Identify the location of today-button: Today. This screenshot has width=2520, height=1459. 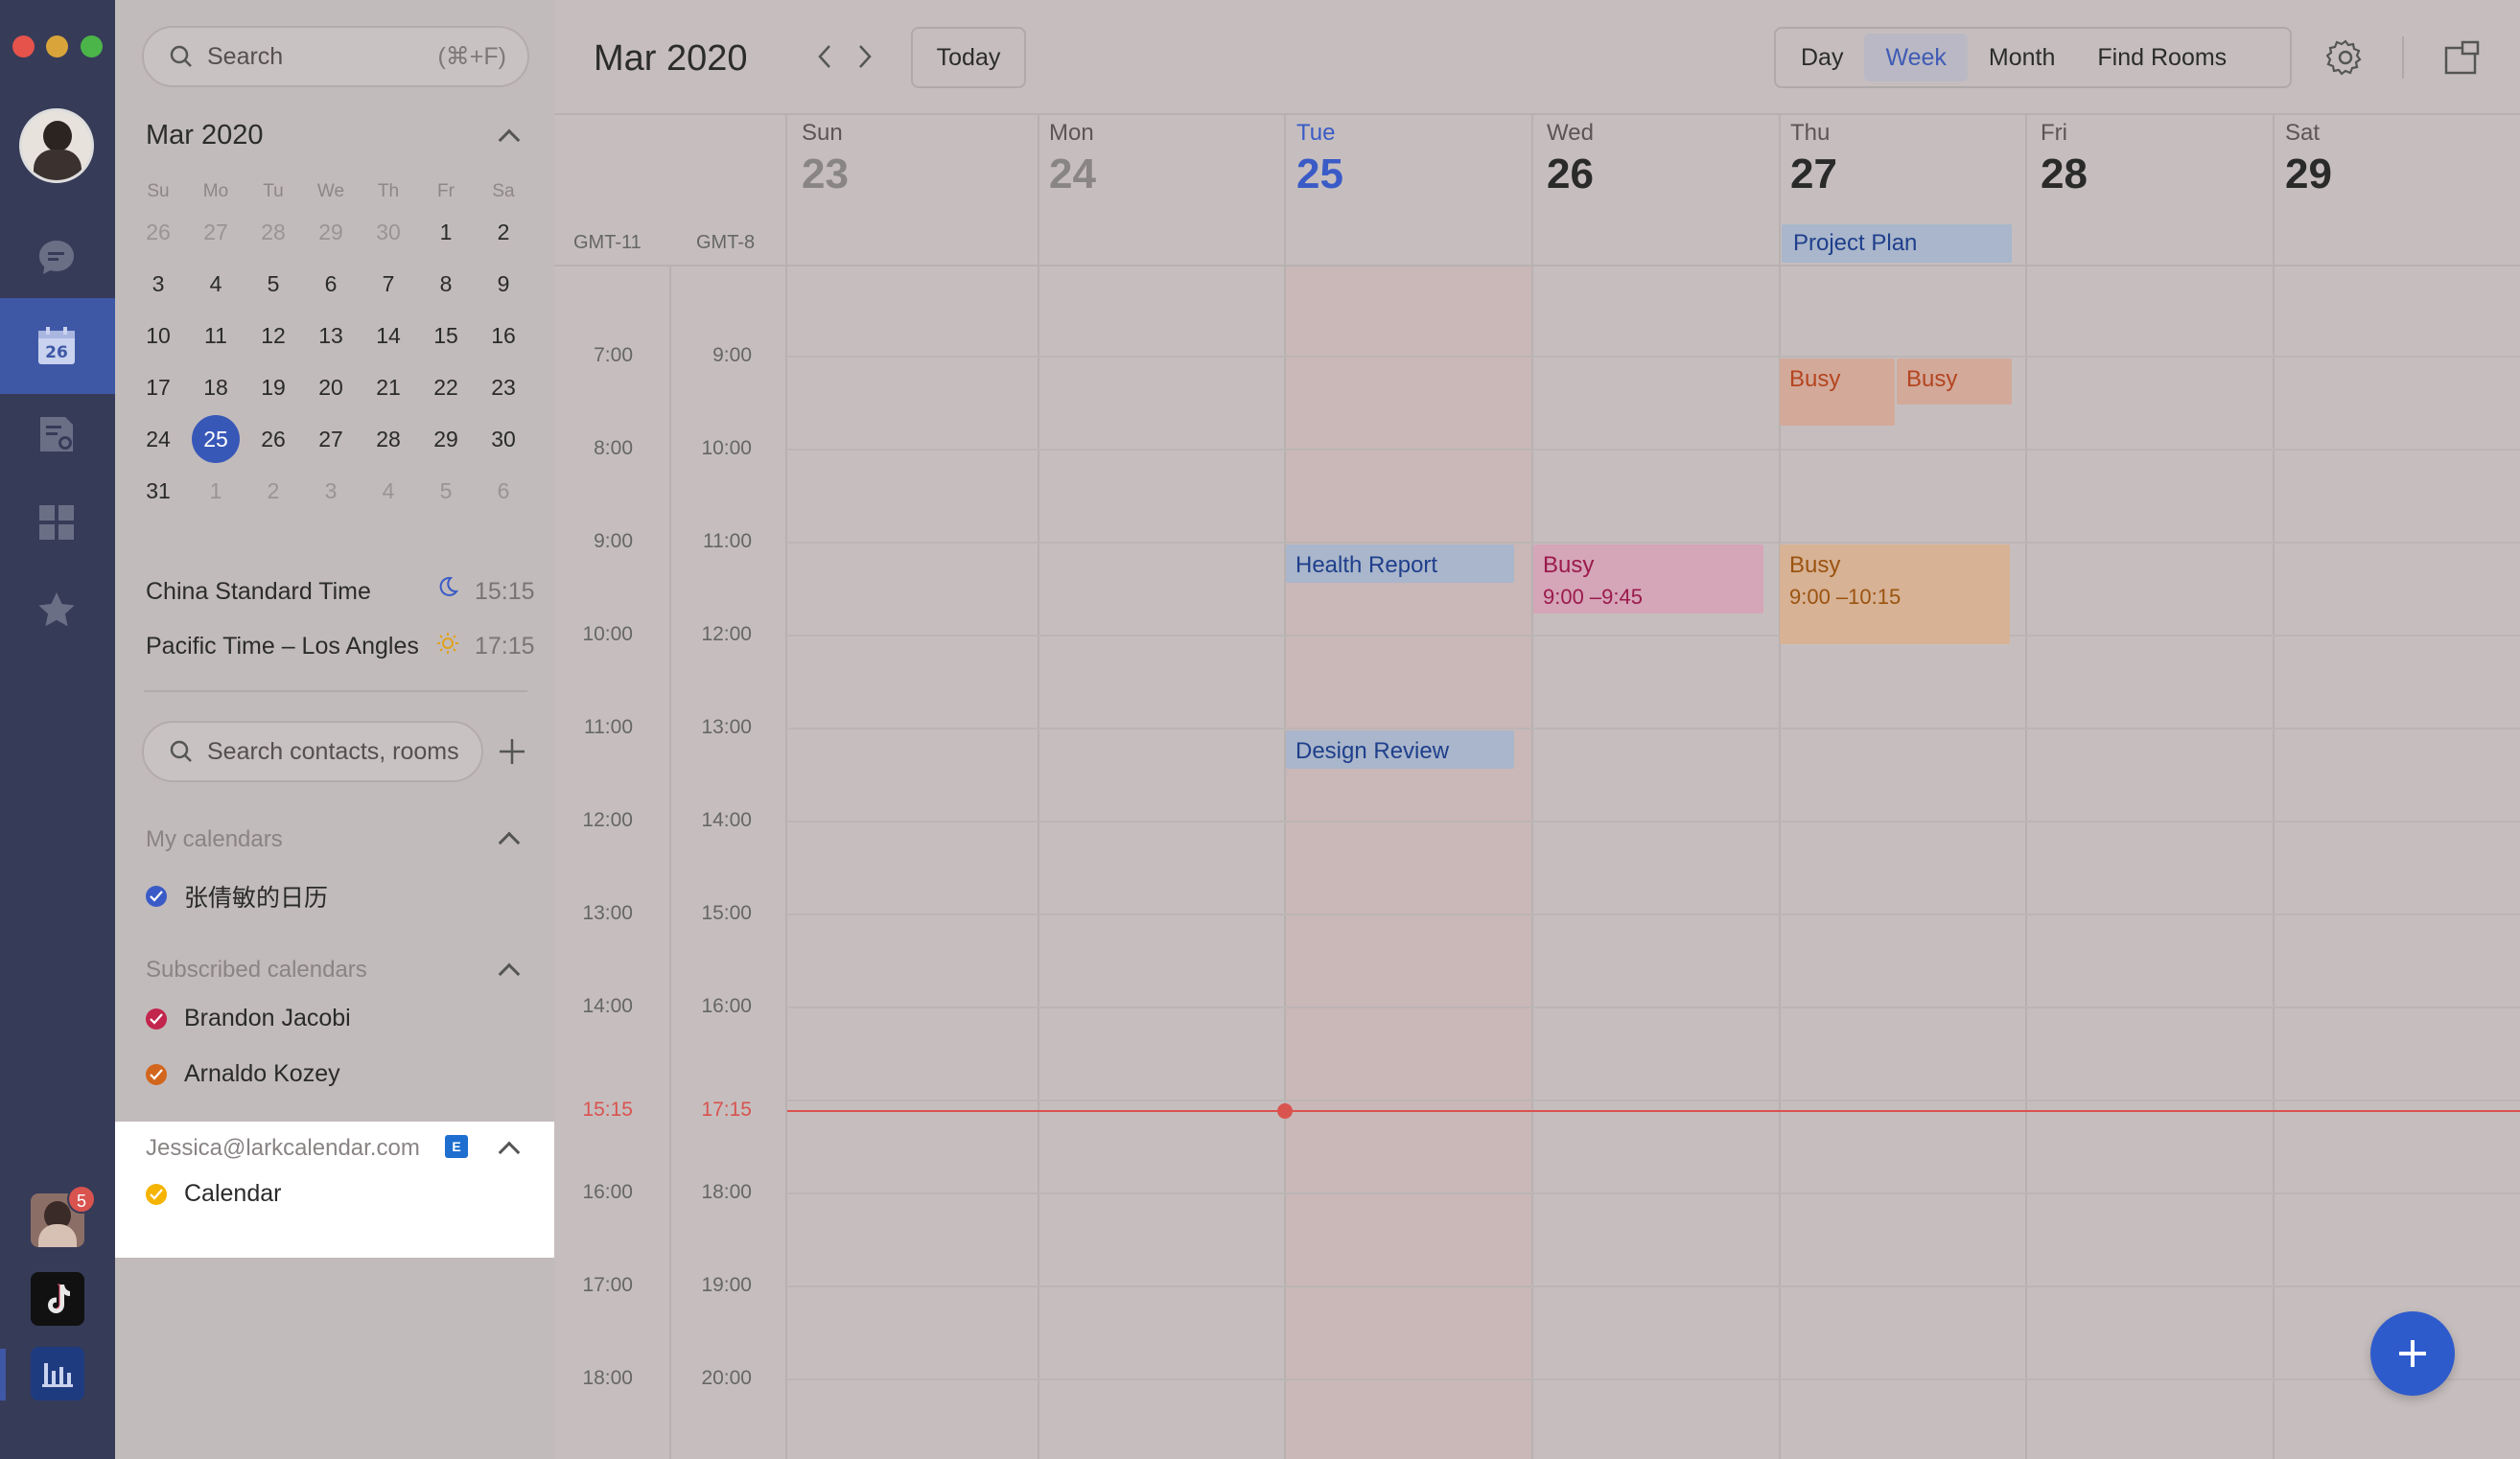
(969, 57).